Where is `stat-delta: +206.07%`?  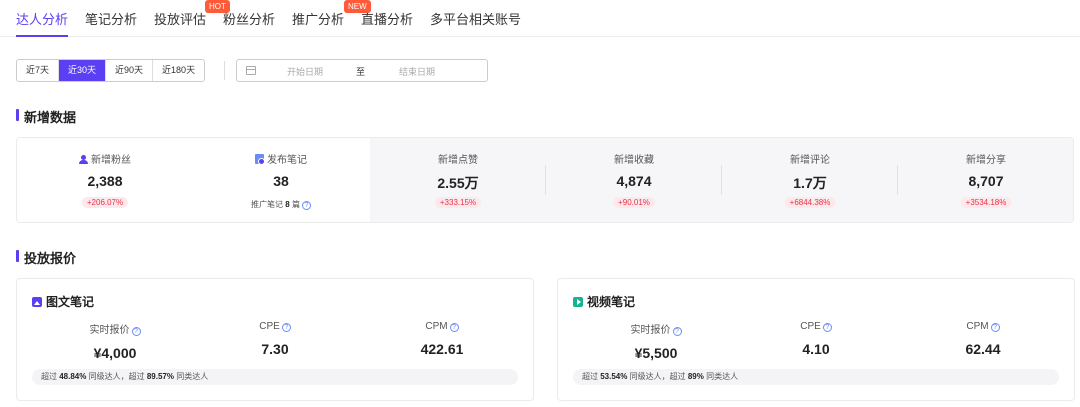 stat-delta: +206.07% is located at coordinates (105, 202).